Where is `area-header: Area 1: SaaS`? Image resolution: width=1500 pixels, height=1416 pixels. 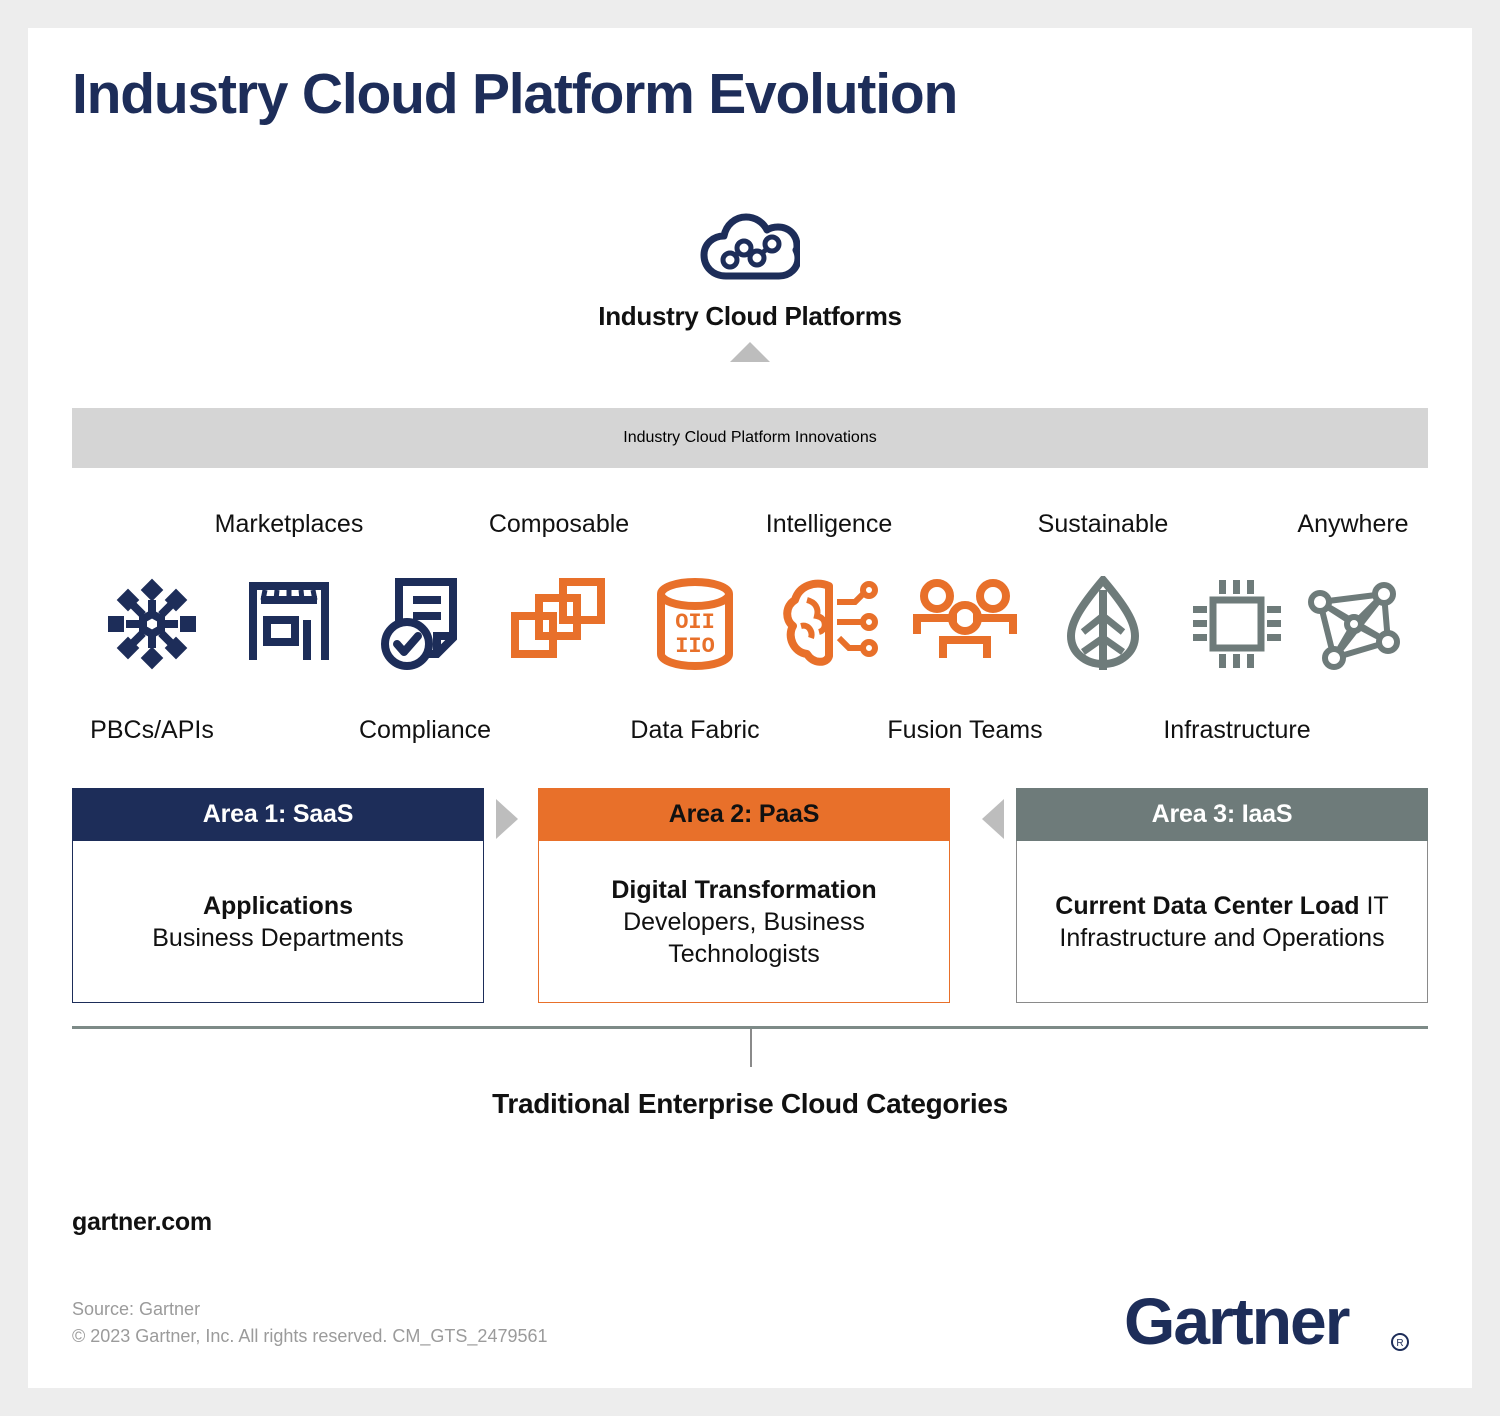
area-header: Area 1: SaaS is located at coordinates (278, 814).